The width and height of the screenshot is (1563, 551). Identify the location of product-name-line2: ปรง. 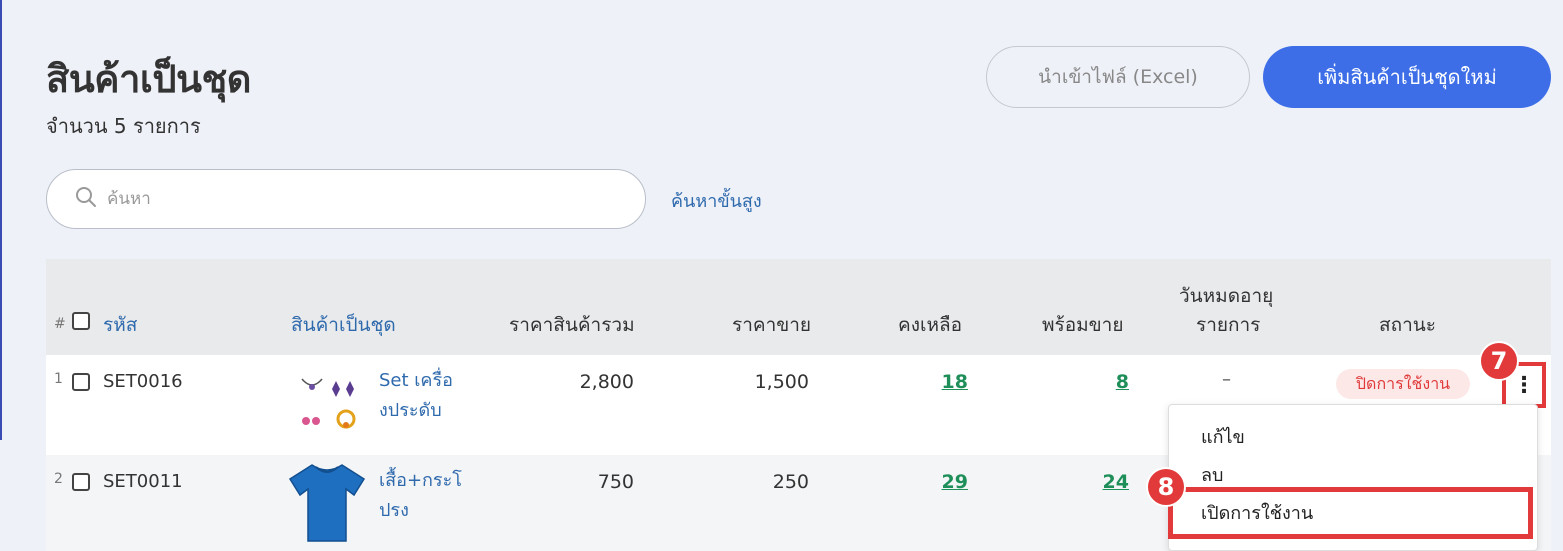
(394, 510).